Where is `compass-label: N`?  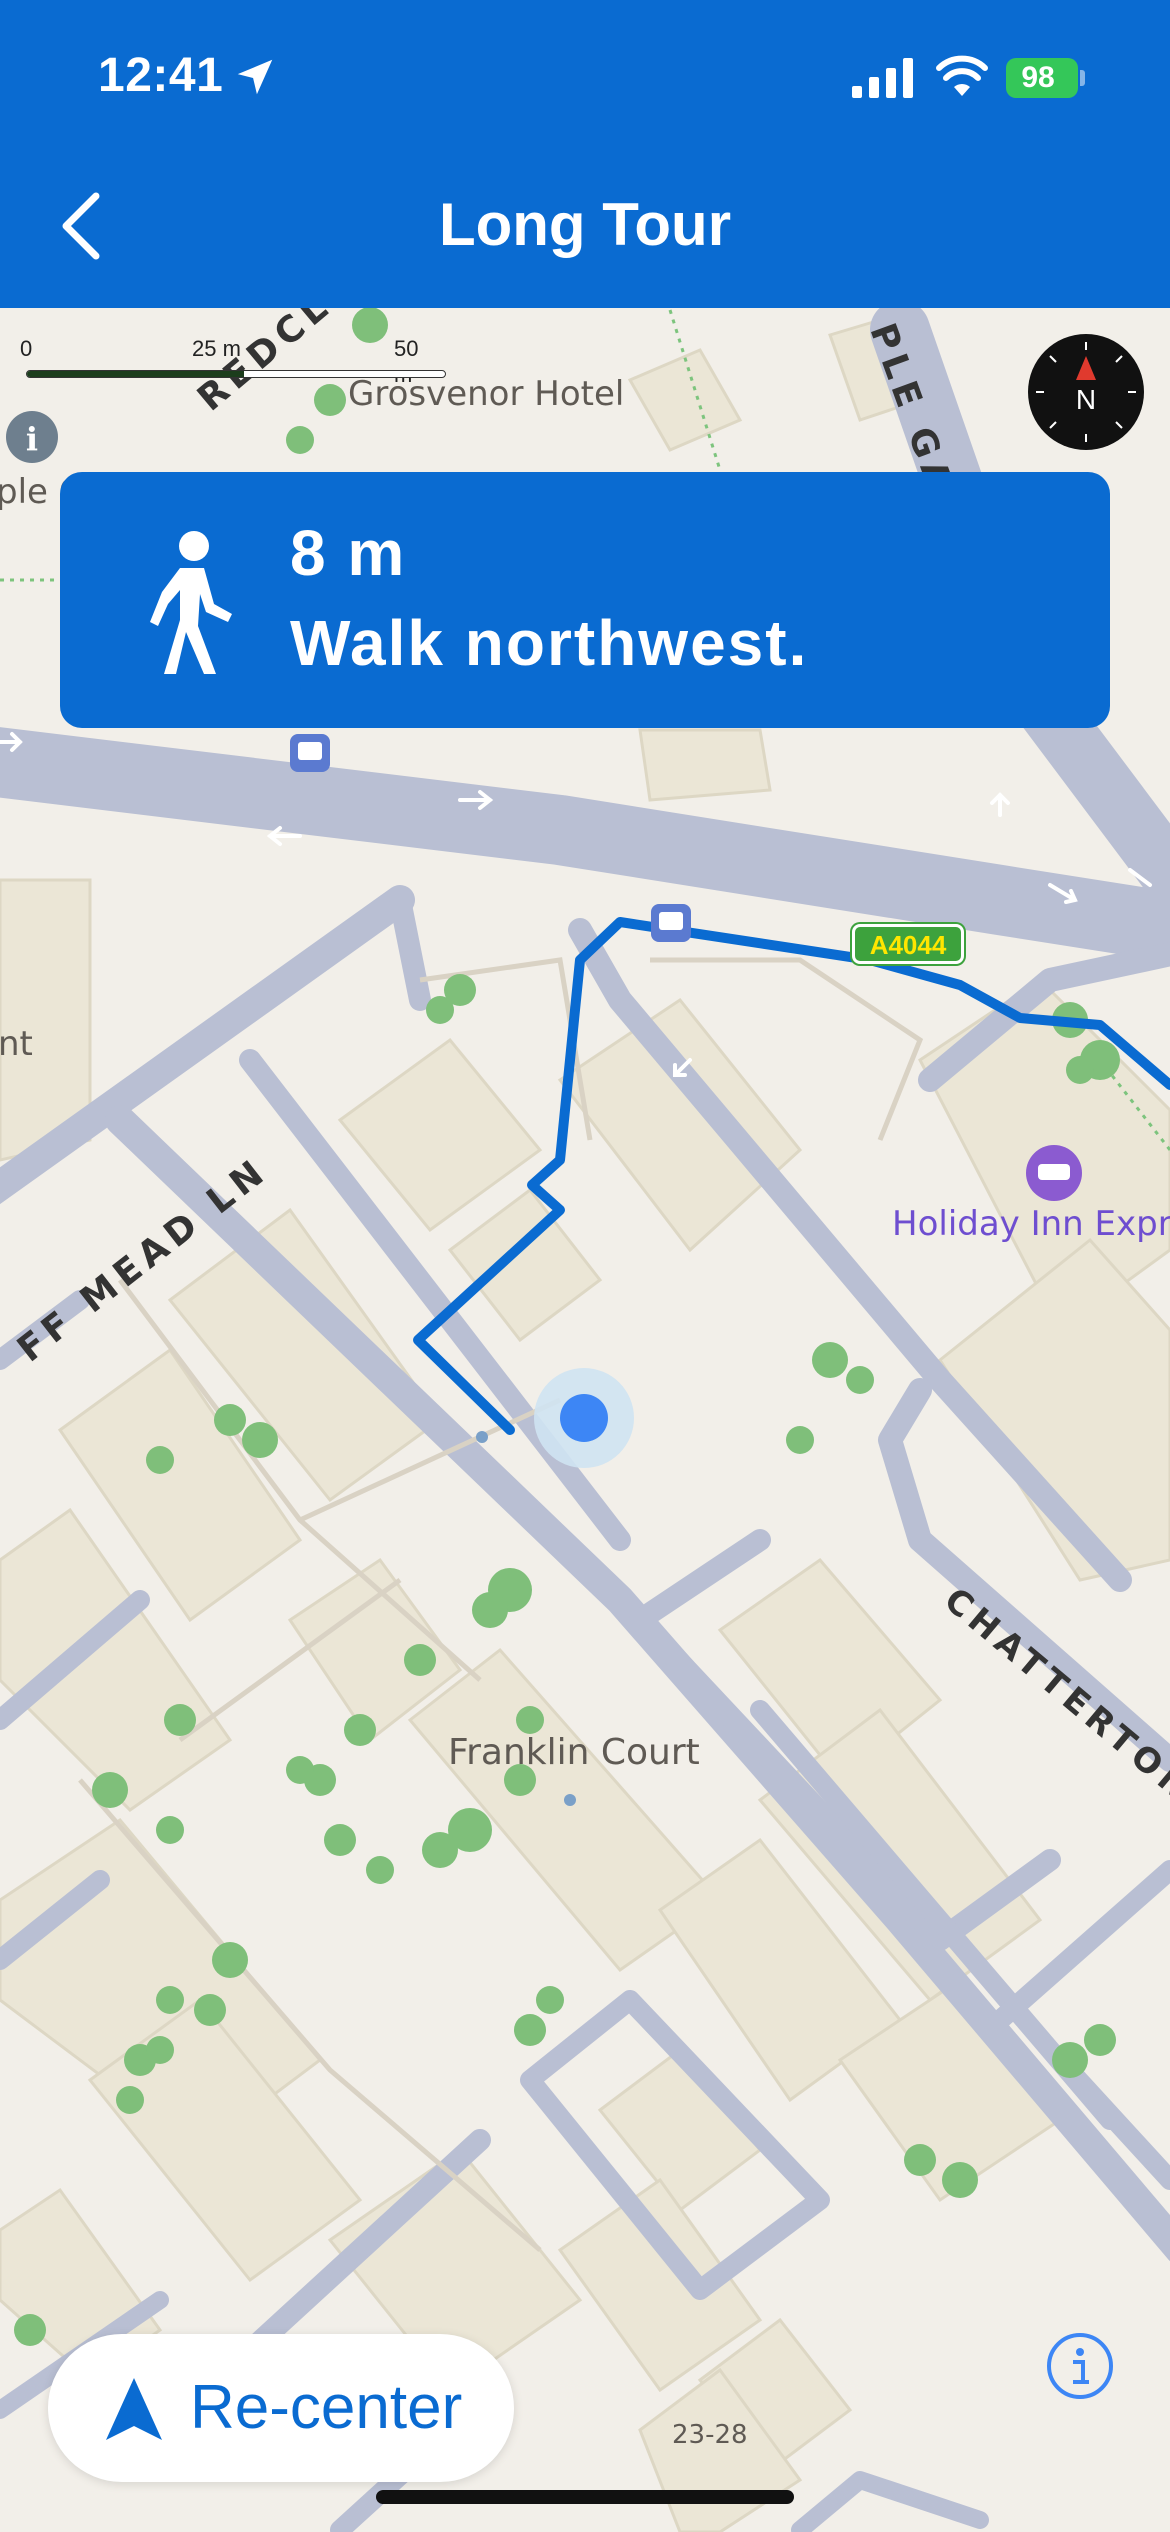
compass-label: N is located at coordinates (1086, 399).